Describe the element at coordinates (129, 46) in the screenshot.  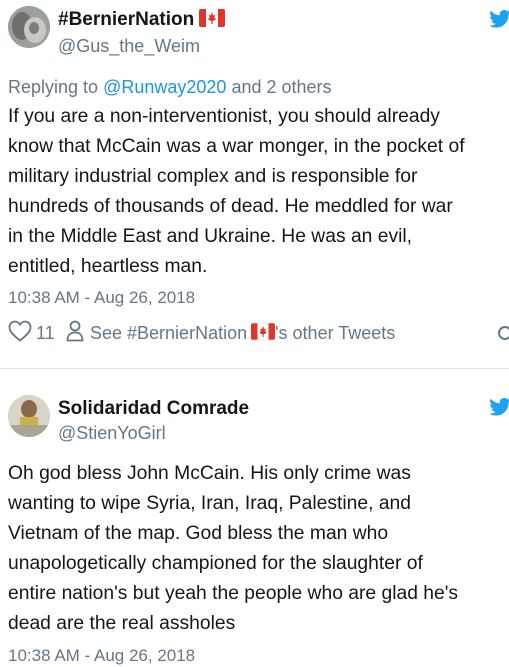
I see `author-handle: @Gus_the_Weim` at that location.